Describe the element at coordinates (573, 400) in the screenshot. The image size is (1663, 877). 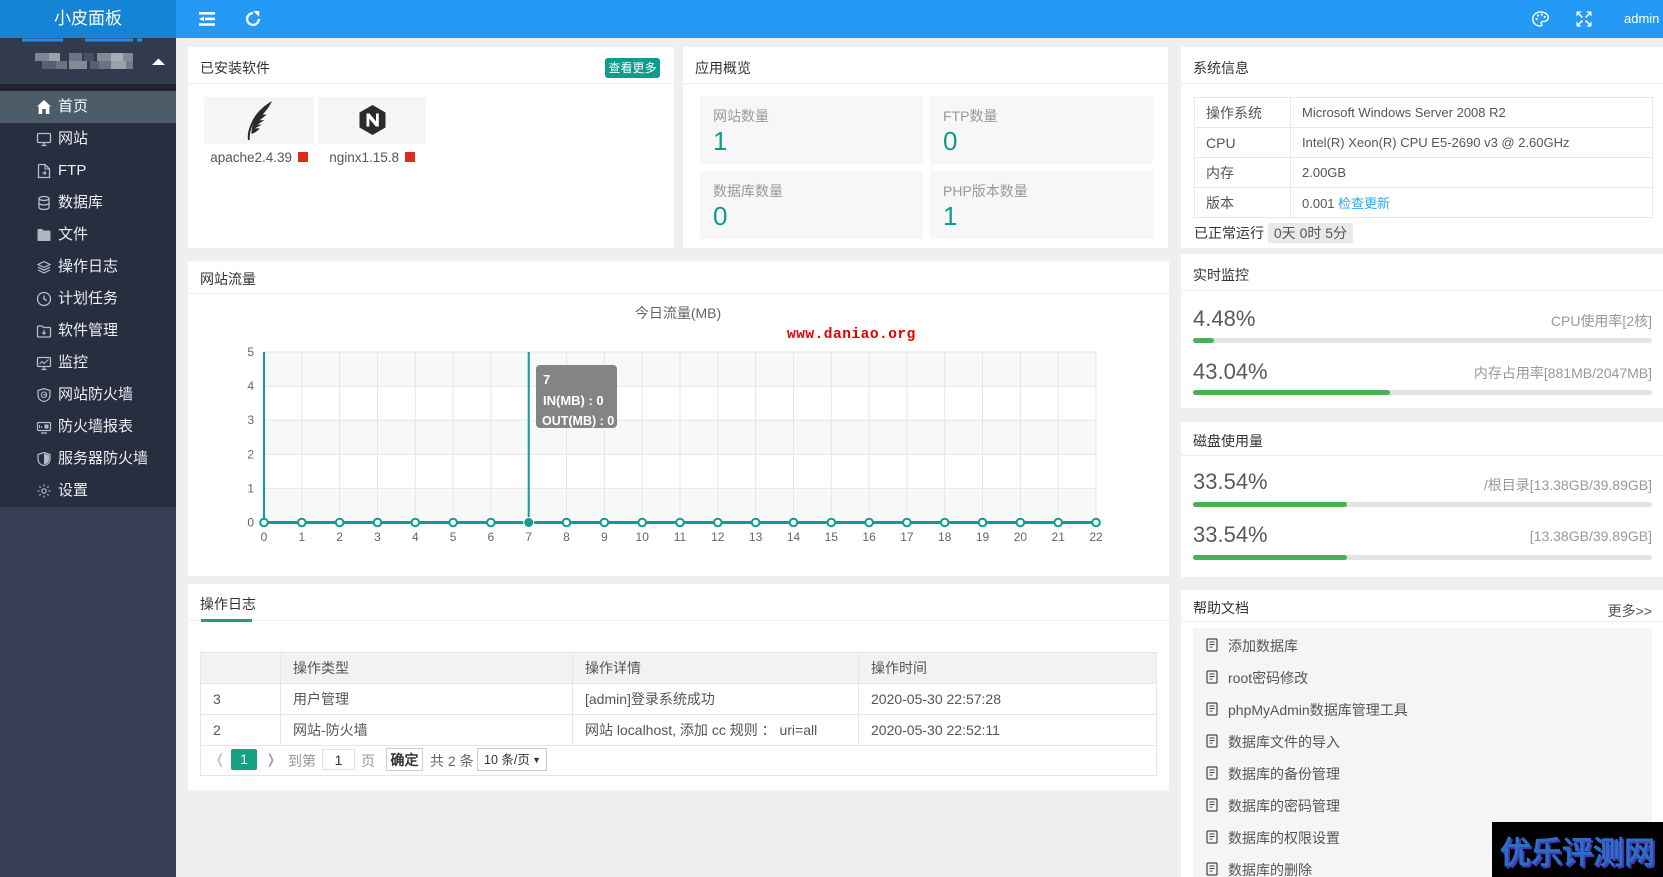
I see `svg-text: IN(MB) : 0` at that location.